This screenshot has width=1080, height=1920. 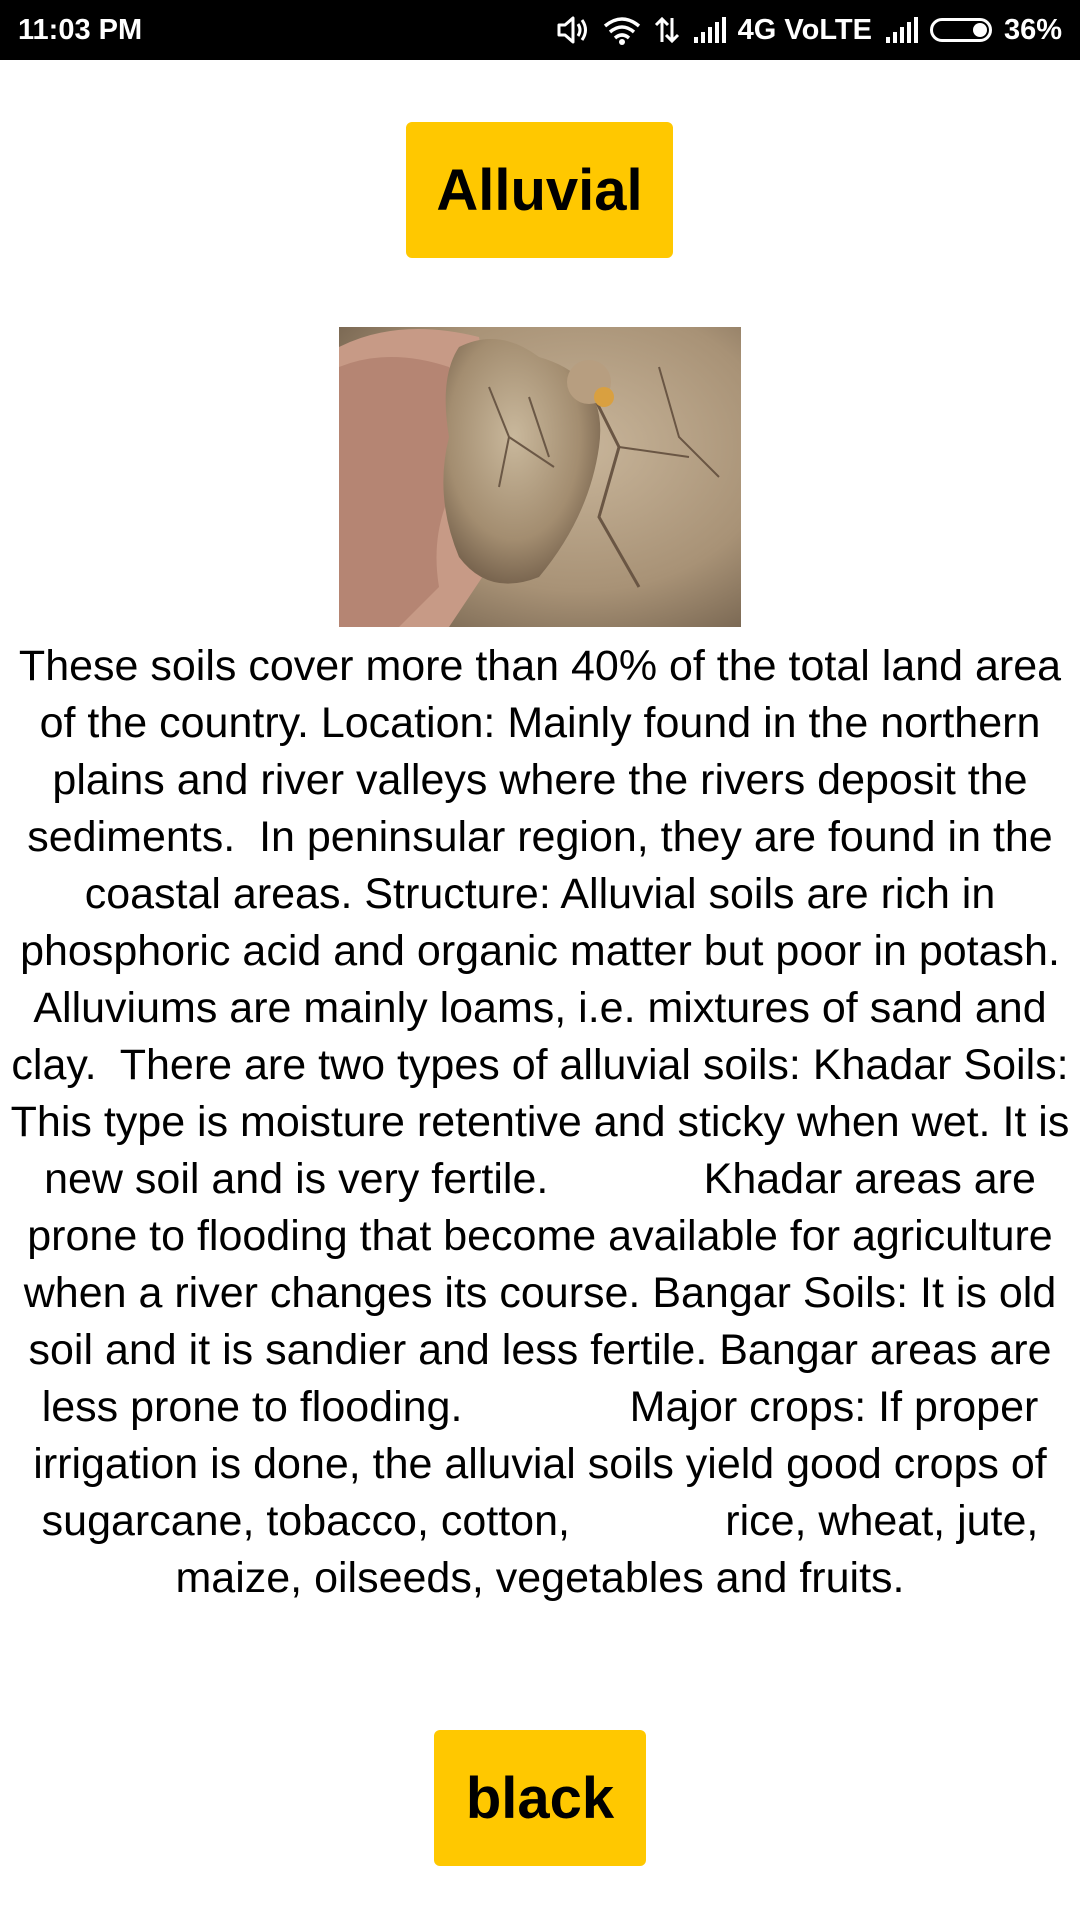 I want to click on network-type: 4G VoLTE, so click(x=804, y=29).